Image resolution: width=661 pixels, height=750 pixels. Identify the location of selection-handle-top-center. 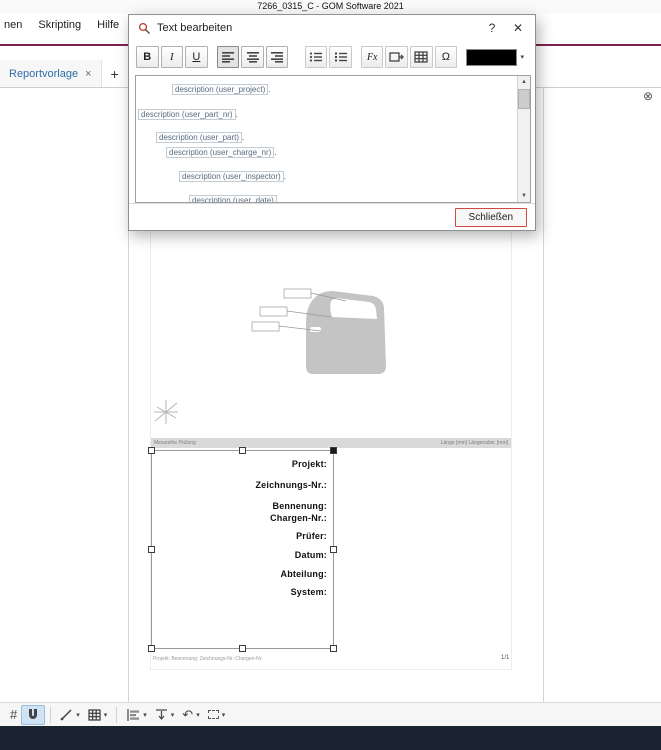
(242, 450).